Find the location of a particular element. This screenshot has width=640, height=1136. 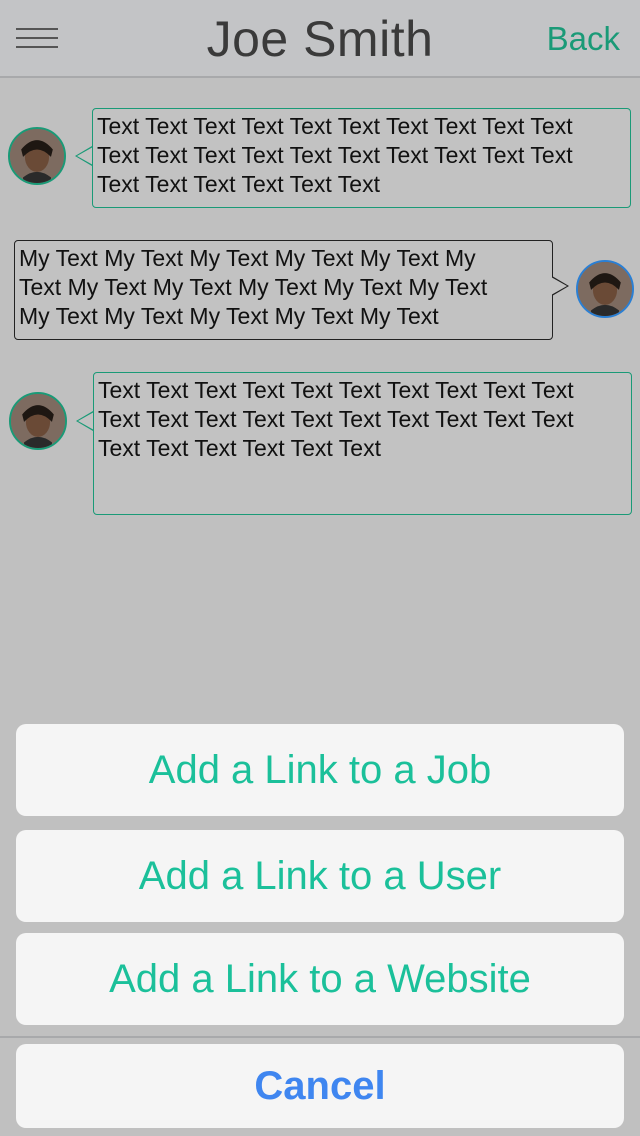

back-button: Back is located at coordinates (583, 39).